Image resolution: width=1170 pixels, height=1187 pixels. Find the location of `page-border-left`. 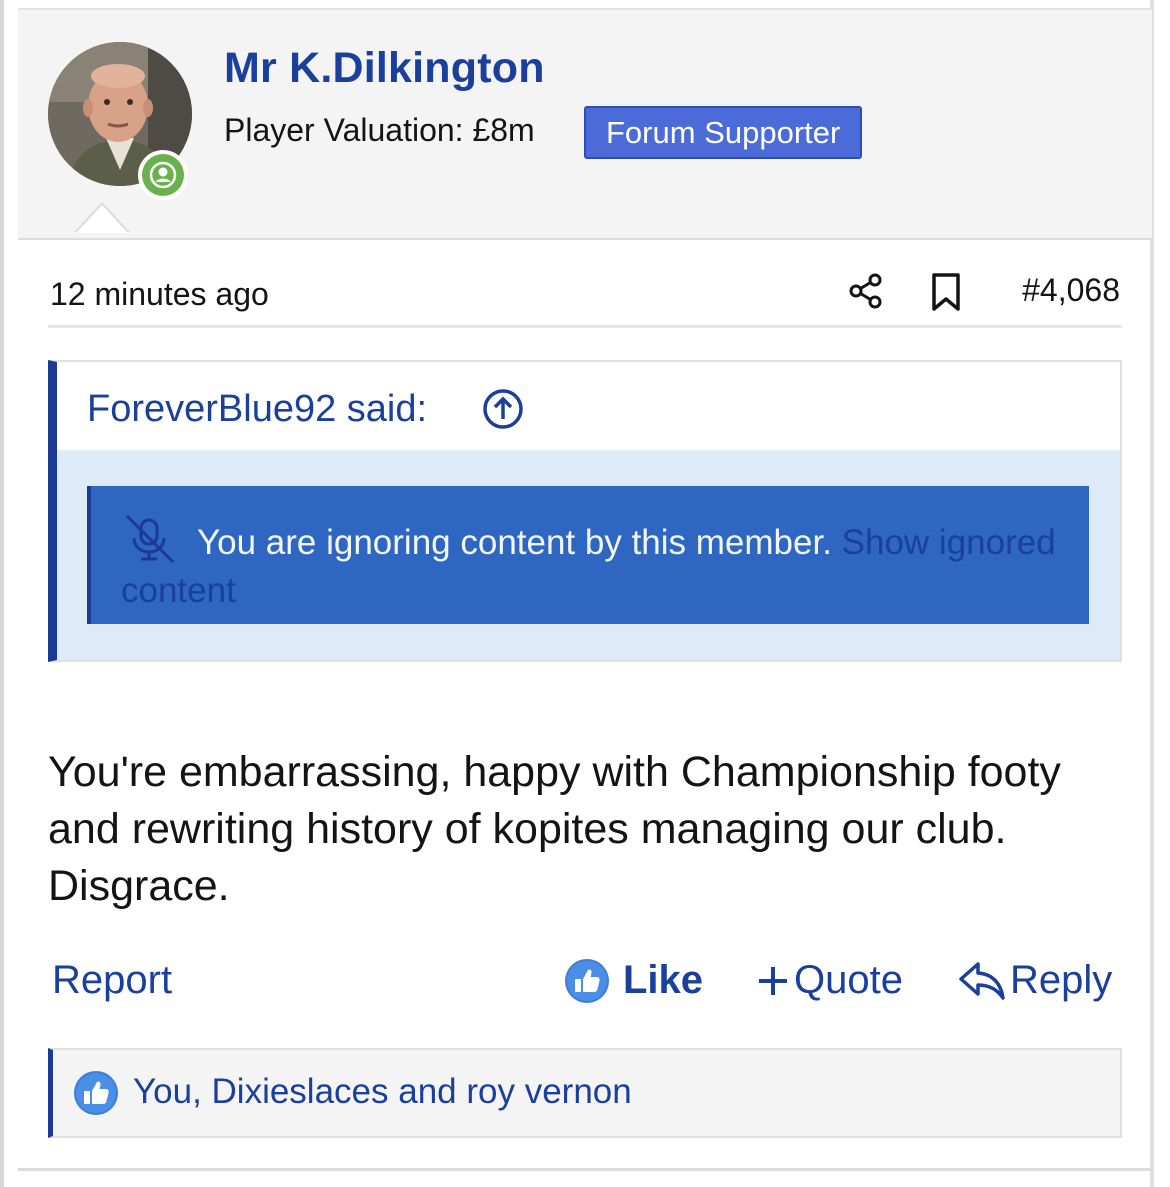

page-border-left is located at coordinates (2, 593).